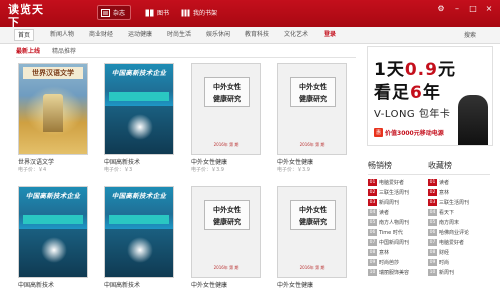  Describe the element at coordinates (470, 34) in the screenshot. I see `search-link: 搜索` at that location.